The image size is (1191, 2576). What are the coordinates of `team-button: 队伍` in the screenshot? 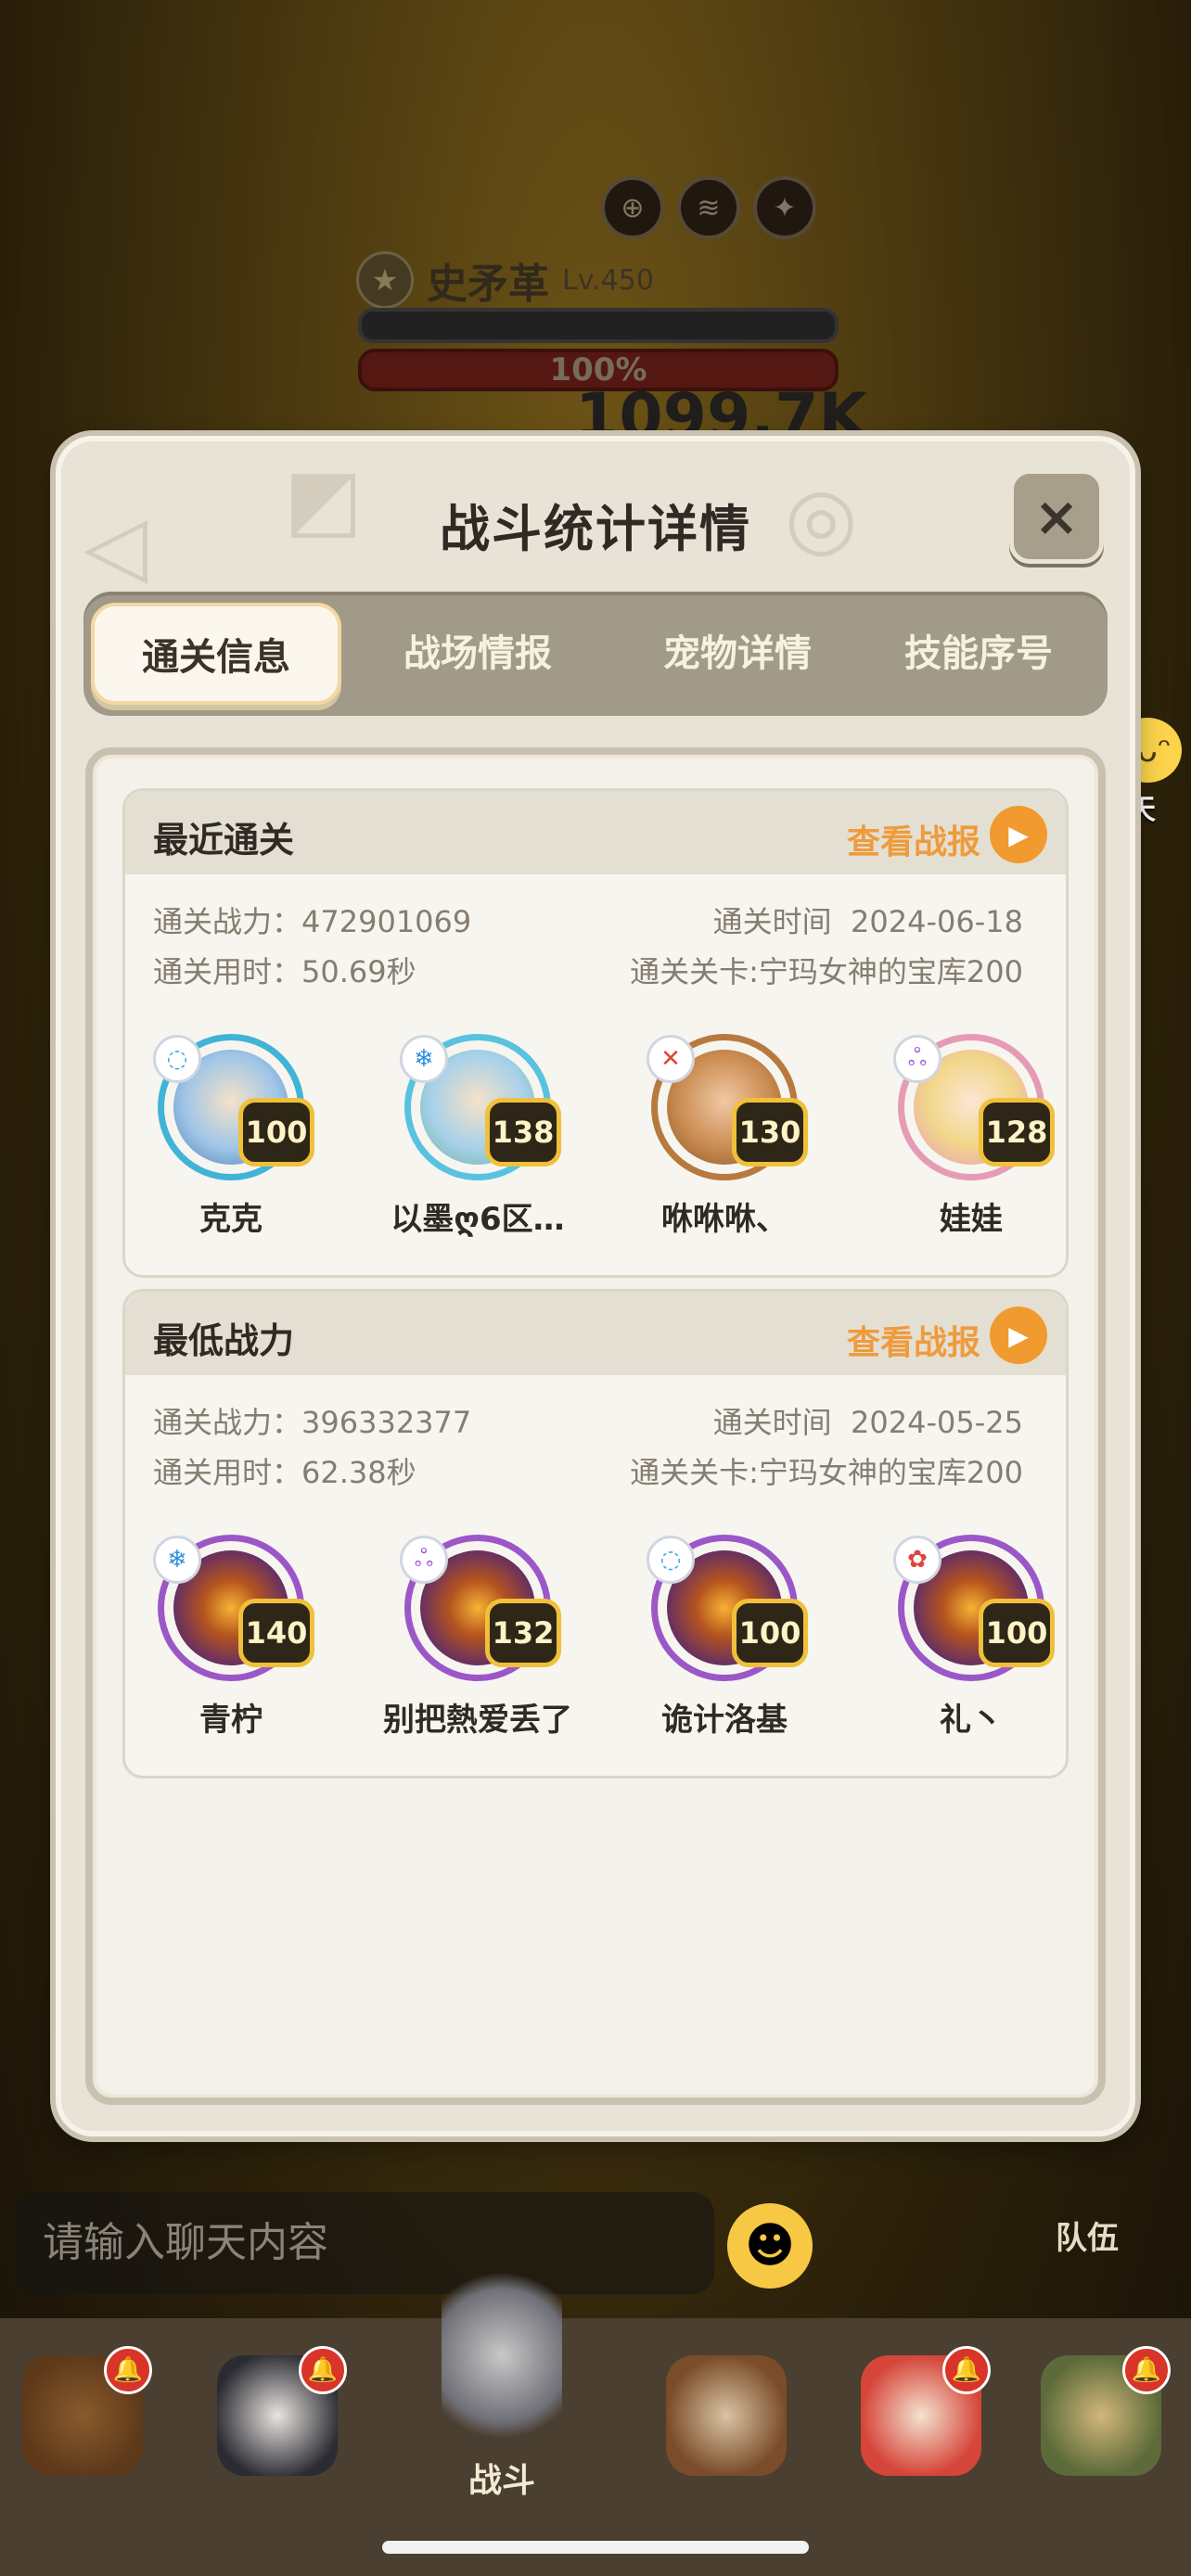 It's located at (1087, 2235).